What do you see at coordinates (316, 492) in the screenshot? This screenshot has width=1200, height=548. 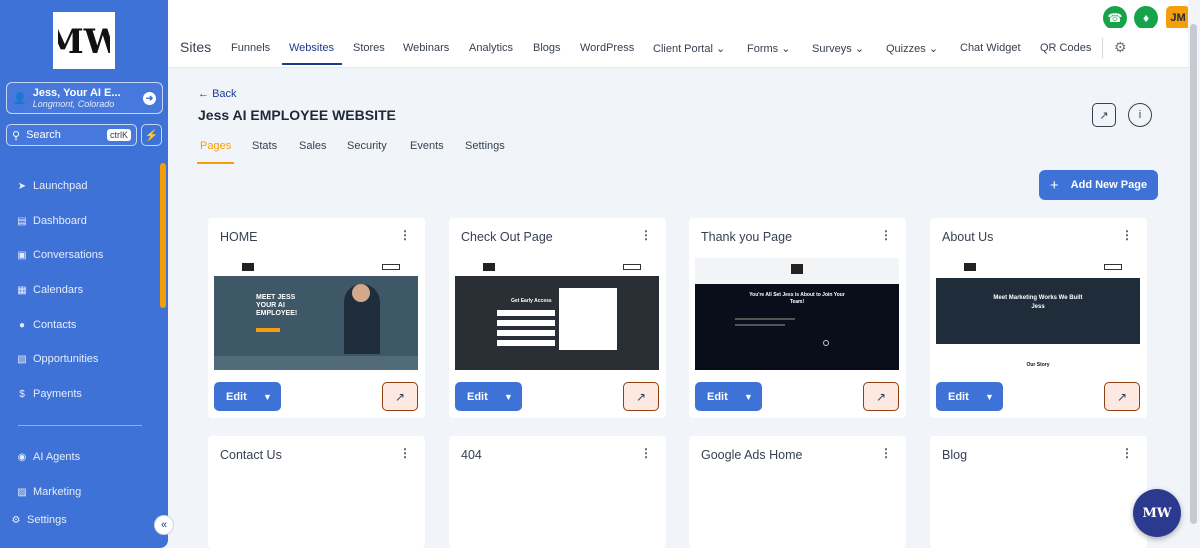 I see `page-card-contact-us: Contact Us ⋮` at bounding box center [316, 492].